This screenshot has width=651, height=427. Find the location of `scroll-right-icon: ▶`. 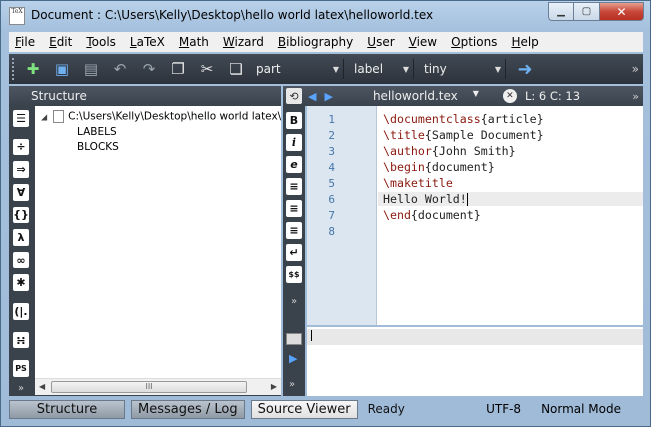

scroll-right-icon: ▶ is located at coordinates (274, 386).